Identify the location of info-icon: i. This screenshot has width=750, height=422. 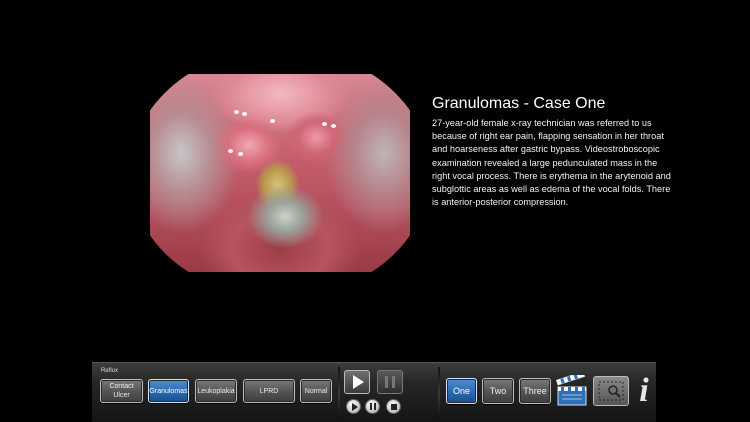
(644, 391).